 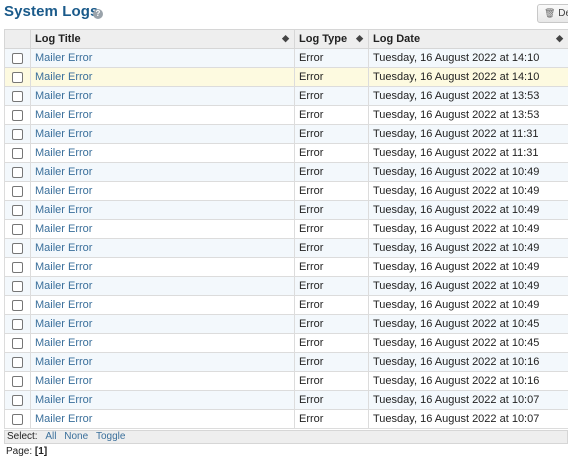 I want to click on page-label: Page:, so click(x=19, y=451).